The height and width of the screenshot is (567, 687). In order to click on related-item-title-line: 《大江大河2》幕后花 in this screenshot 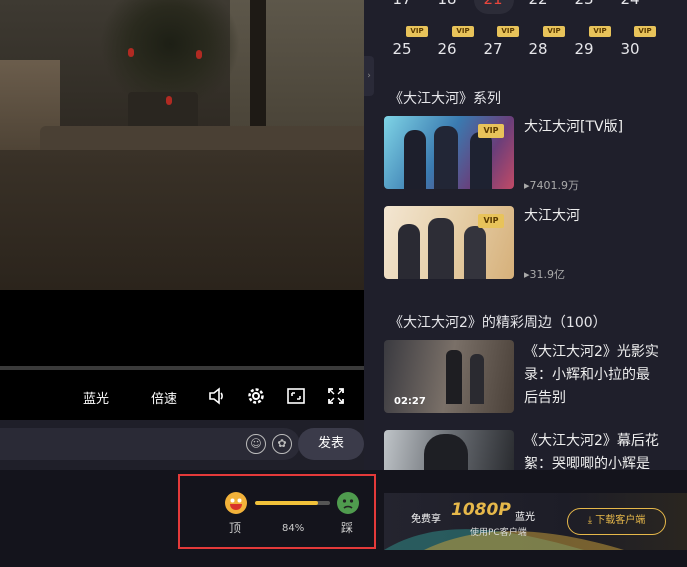, I will do `click(591, 441)`.